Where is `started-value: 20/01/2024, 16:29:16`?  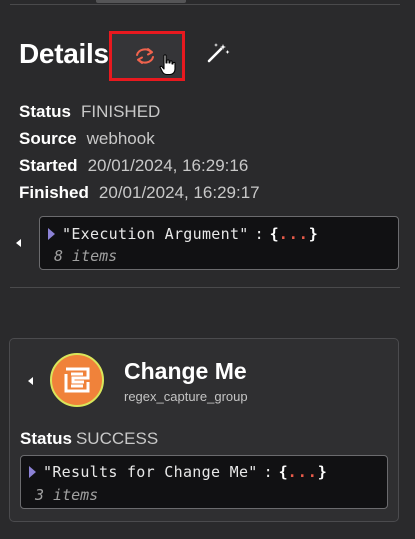 started-value: 20/01/2024, 16:29:16 is located at coordinates (168, 165).